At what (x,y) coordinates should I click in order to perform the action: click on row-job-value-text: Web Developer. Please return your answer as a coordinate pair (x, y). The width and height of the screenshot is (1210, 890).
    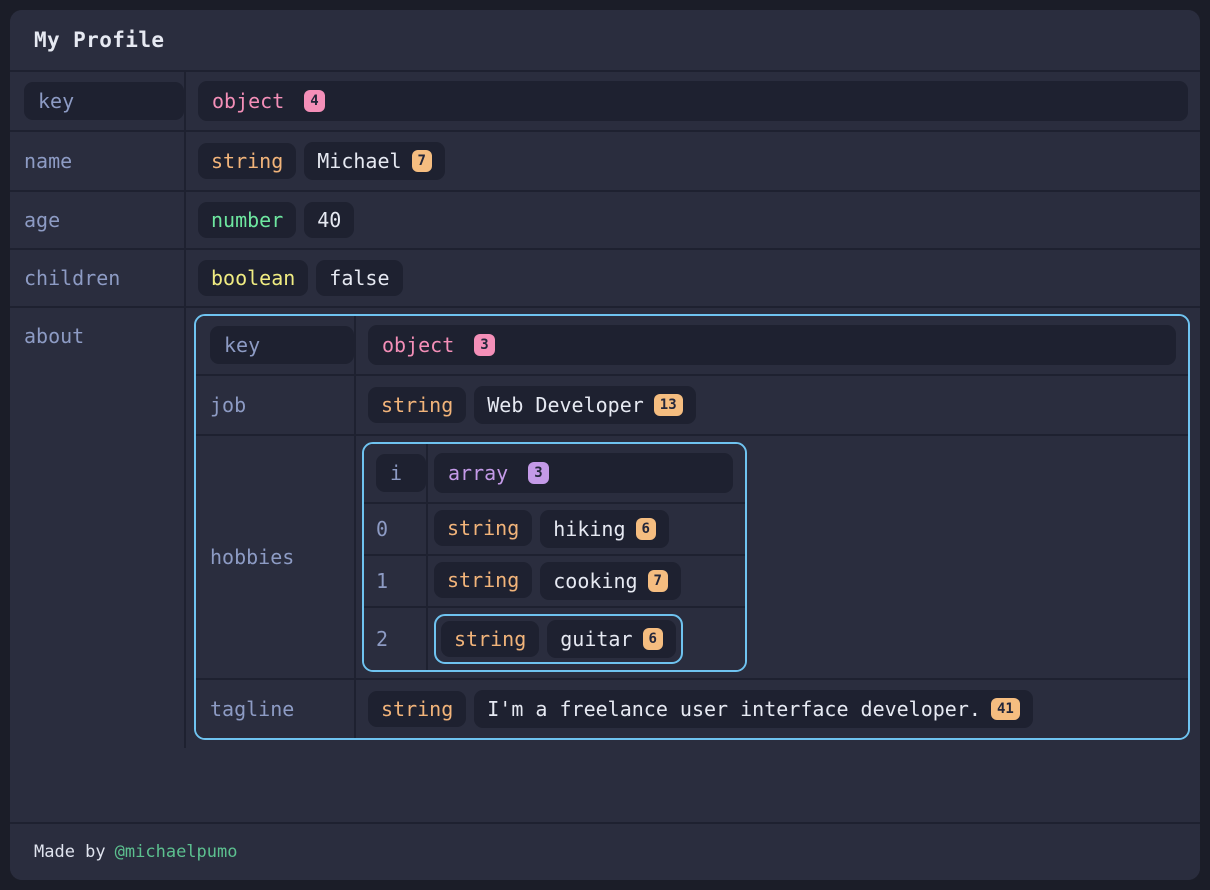
    Looking at the image, I should click on (565, 405).